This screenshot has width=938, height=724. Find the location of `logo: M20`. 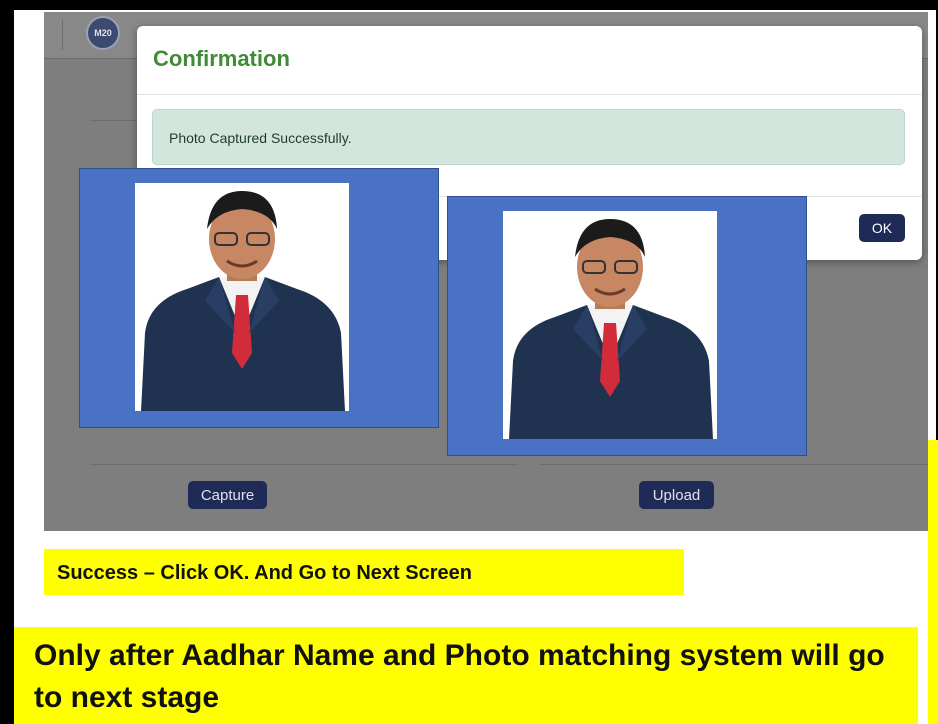

logo: M20 is located at coordinates (103, 33).